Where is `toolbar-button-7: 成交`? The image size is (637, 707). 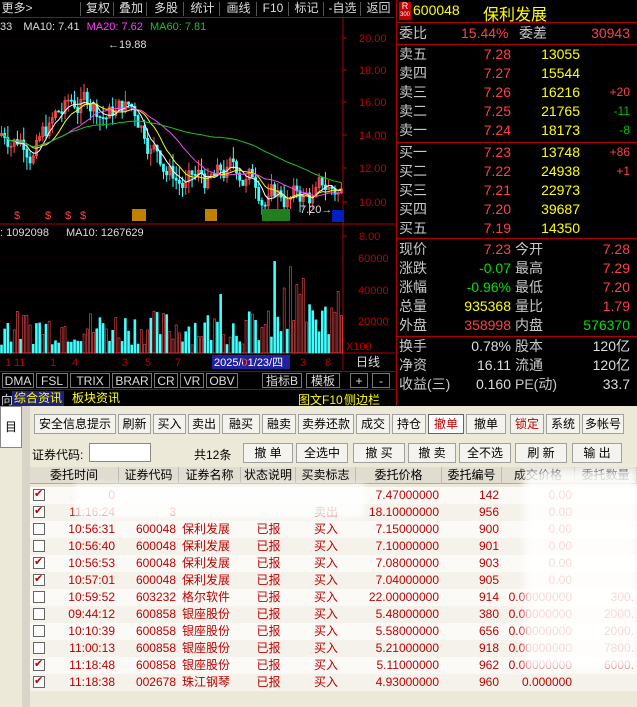
toolbar-button-7: 成交 is located at coordinates (373, 424).